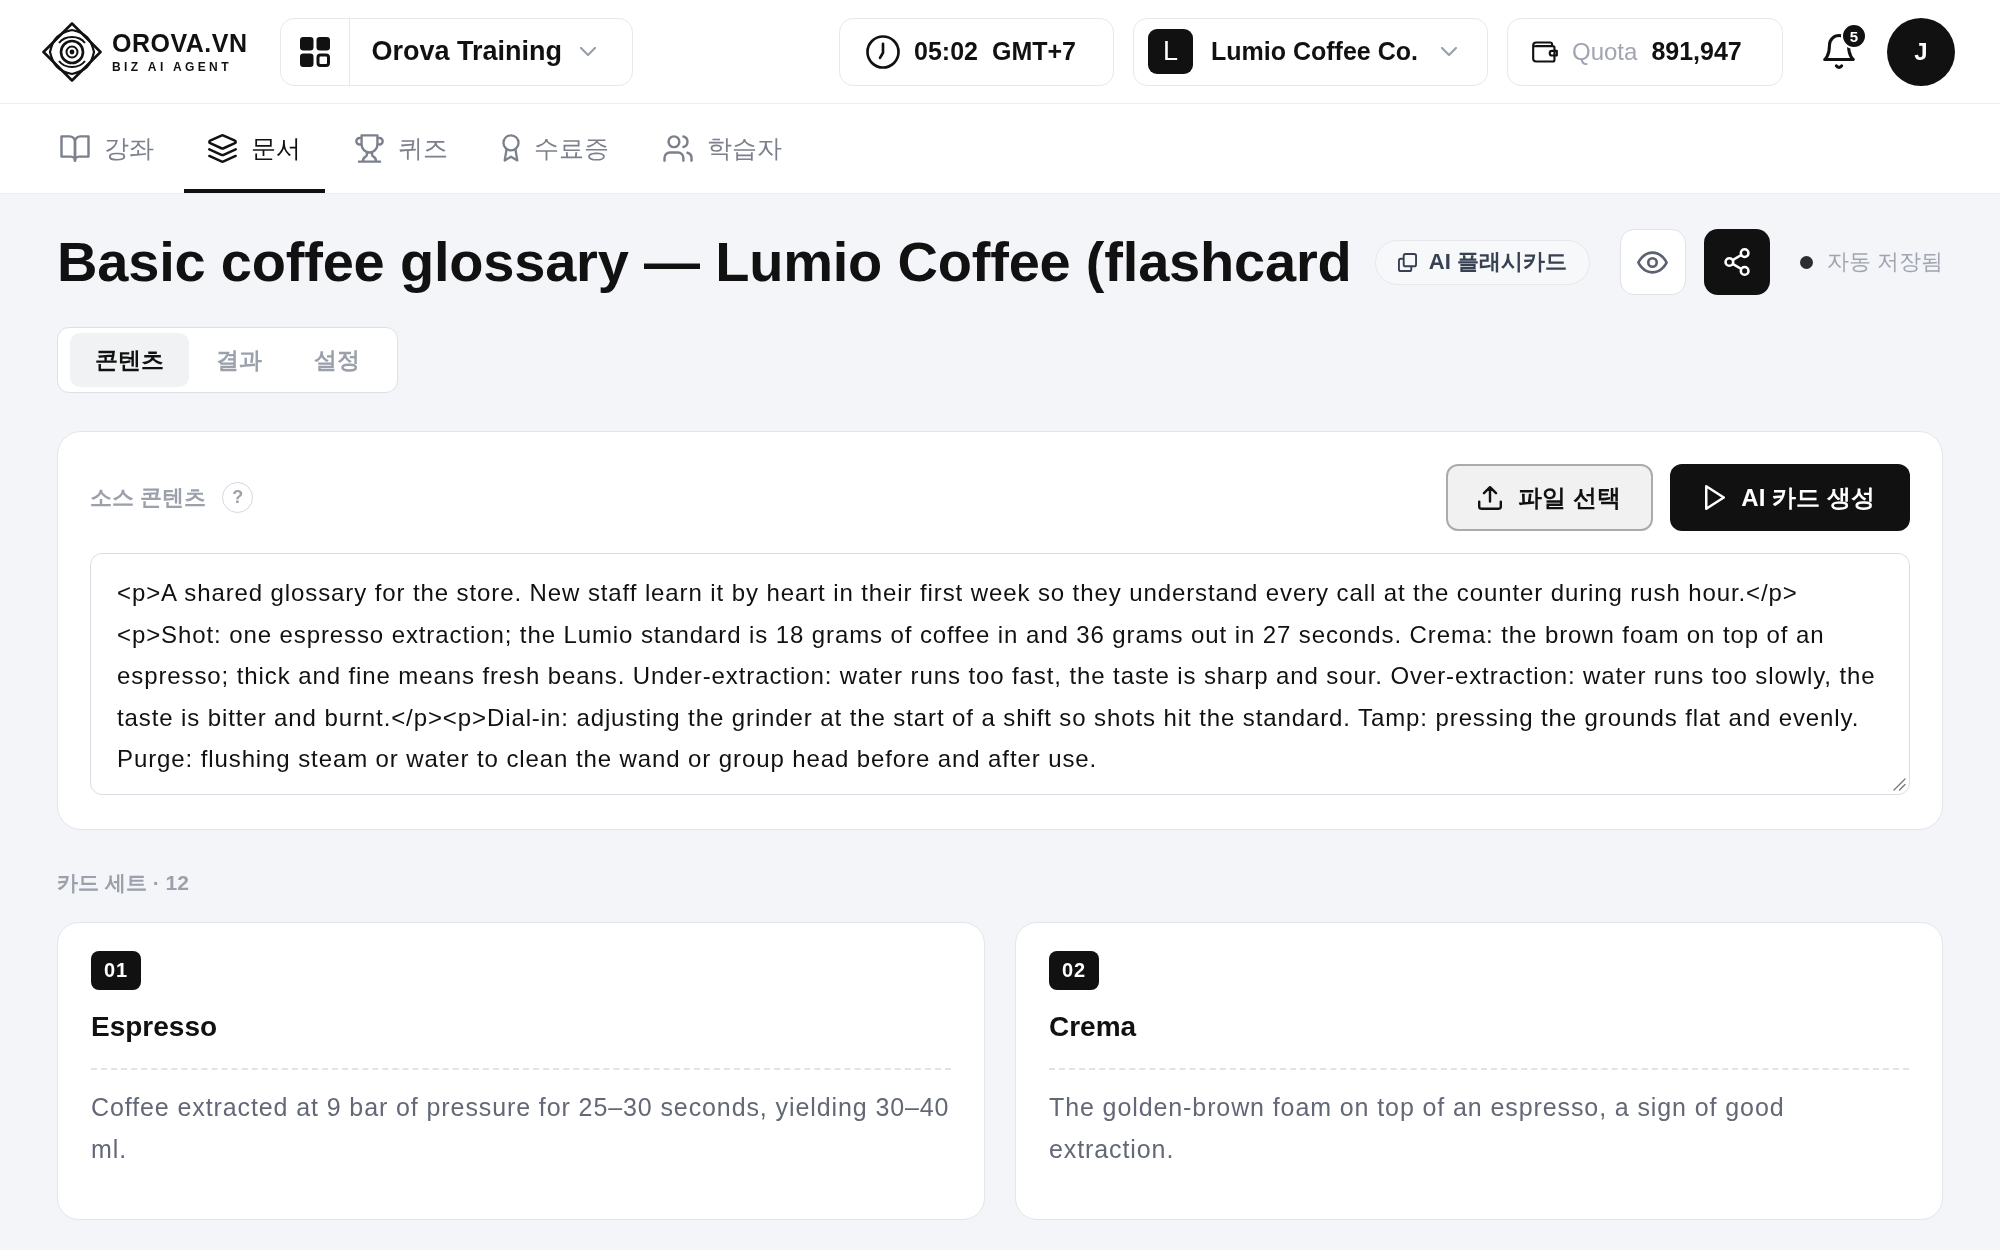 Image resolution: width=2000 pixels, height=1250 pixels. What do you see at coordinates (254, 148) in the screenshot?
I see `nav-tab: 문서` at bounding box center [254, 148].